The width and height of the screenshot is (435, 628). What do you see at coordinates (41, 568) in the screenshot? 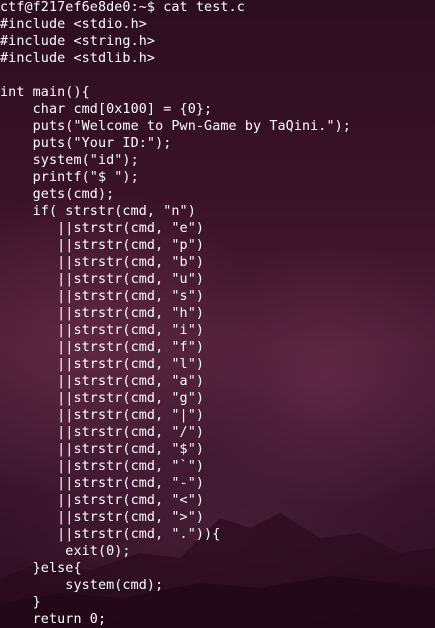
I see `source-code-line: }else{` at bounding box center [41, 568].